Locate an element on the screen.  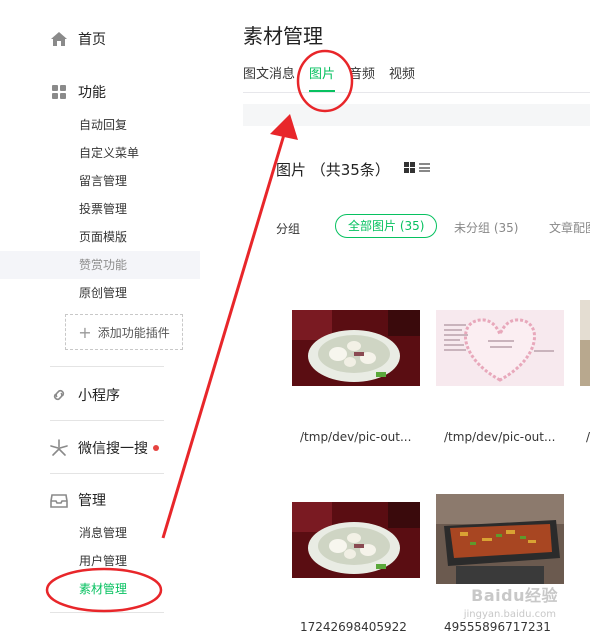
sidebar-item-user-manage: 用户管理 is located at coordinates (100, 561).